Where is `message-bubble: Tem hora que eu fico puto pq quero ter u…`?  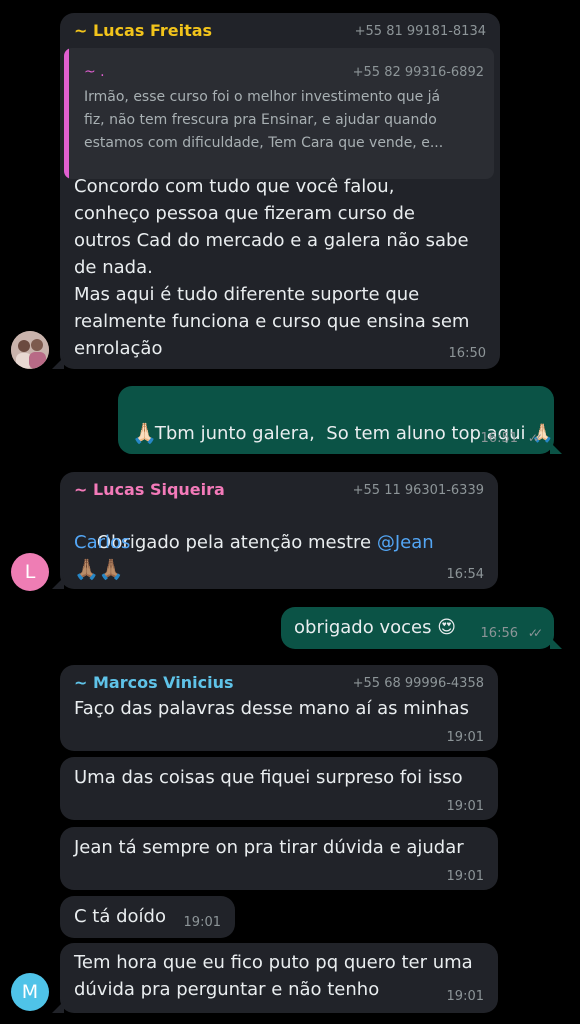 message-bubble: Tem hora que eu fico puto pq quero ter u… is located at coordinates (275, 978).